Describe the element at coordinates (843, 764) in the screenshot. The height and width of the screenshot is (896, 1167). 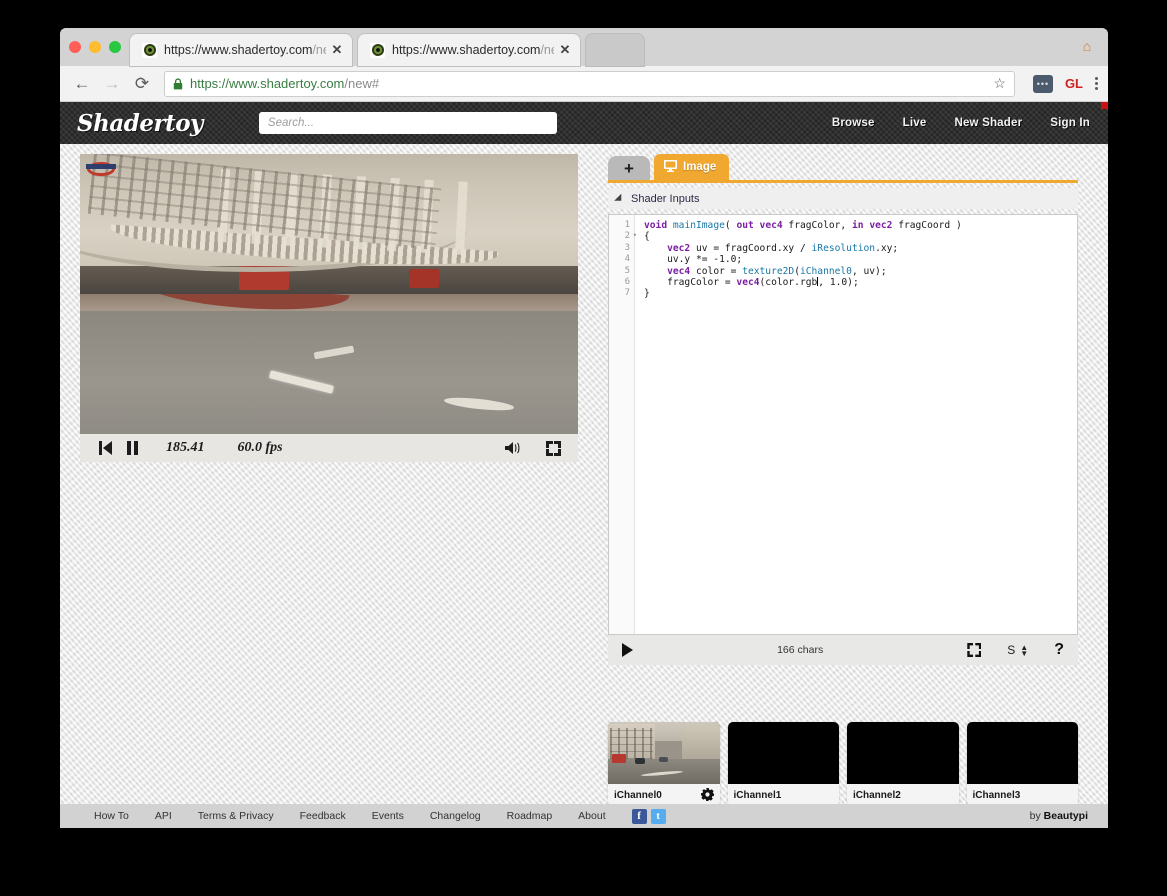
I see `channel-strip: iChannel0 iChannel1 iChannel2 iChannel3` at that location.